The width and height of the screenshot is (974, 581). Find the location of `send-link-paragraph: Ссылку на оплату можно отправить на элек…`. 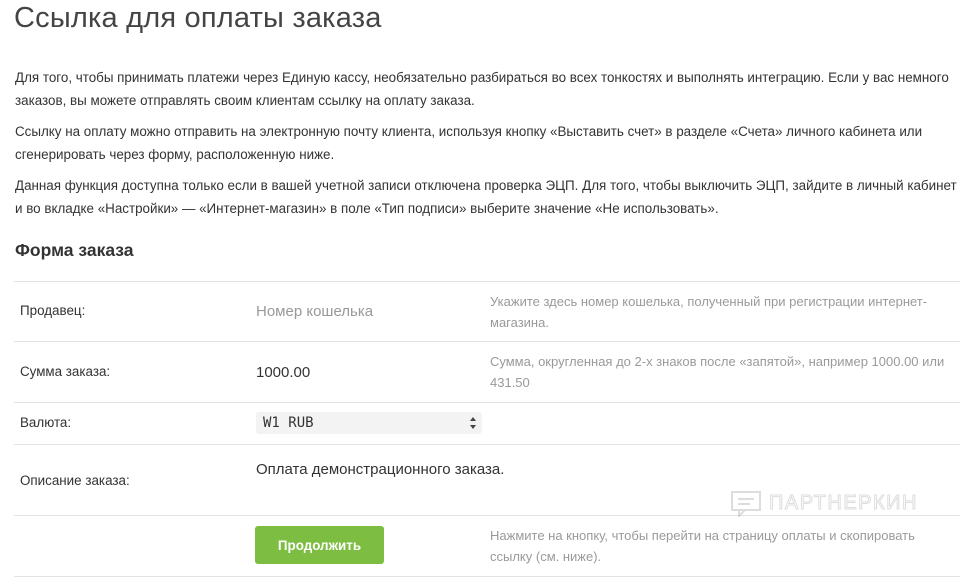

send-link-paragraph: Ссылку на оплату можно отправить на элек… is located at coordinates (469, 143).